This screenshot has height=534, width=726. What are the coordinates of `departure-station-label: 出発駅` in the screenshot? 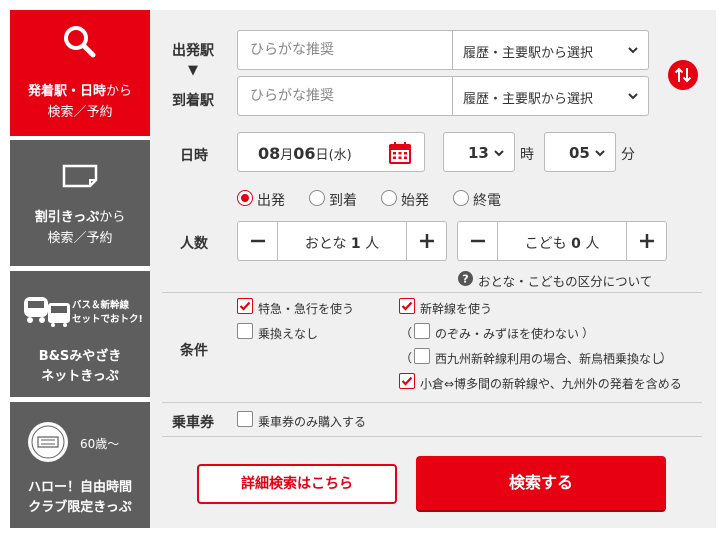 It's located at (193, 51).